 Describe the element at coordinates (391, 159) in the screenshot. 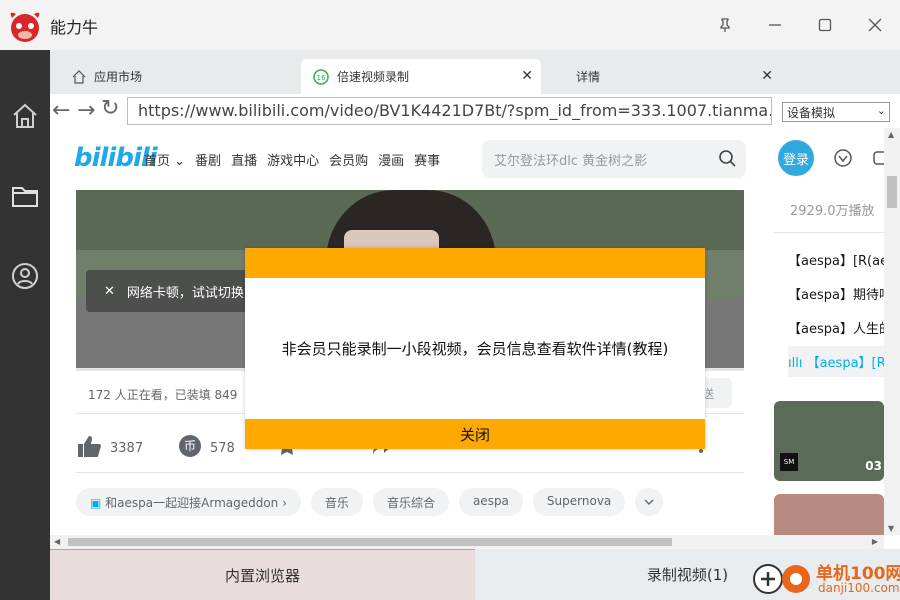

I see `nav-manga: 漫画` at that location.